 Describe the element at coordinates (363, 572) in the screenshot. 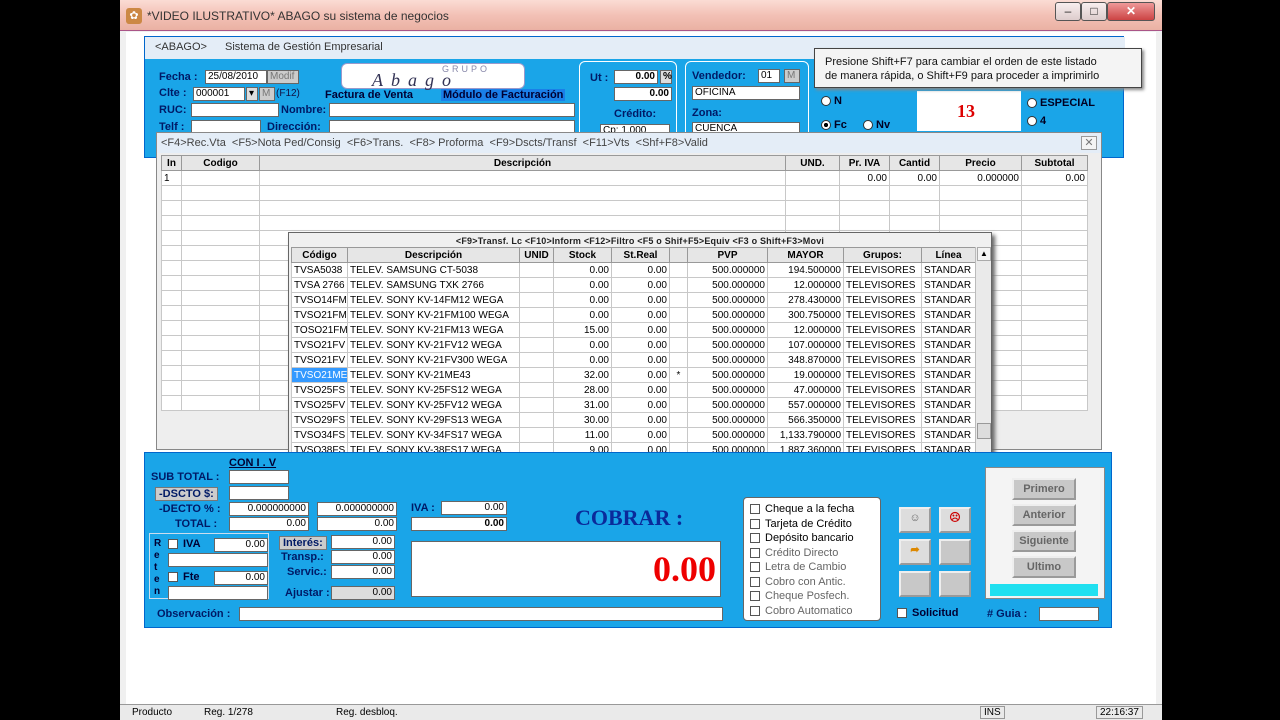

I see `servic-field: 0.00` at that location.